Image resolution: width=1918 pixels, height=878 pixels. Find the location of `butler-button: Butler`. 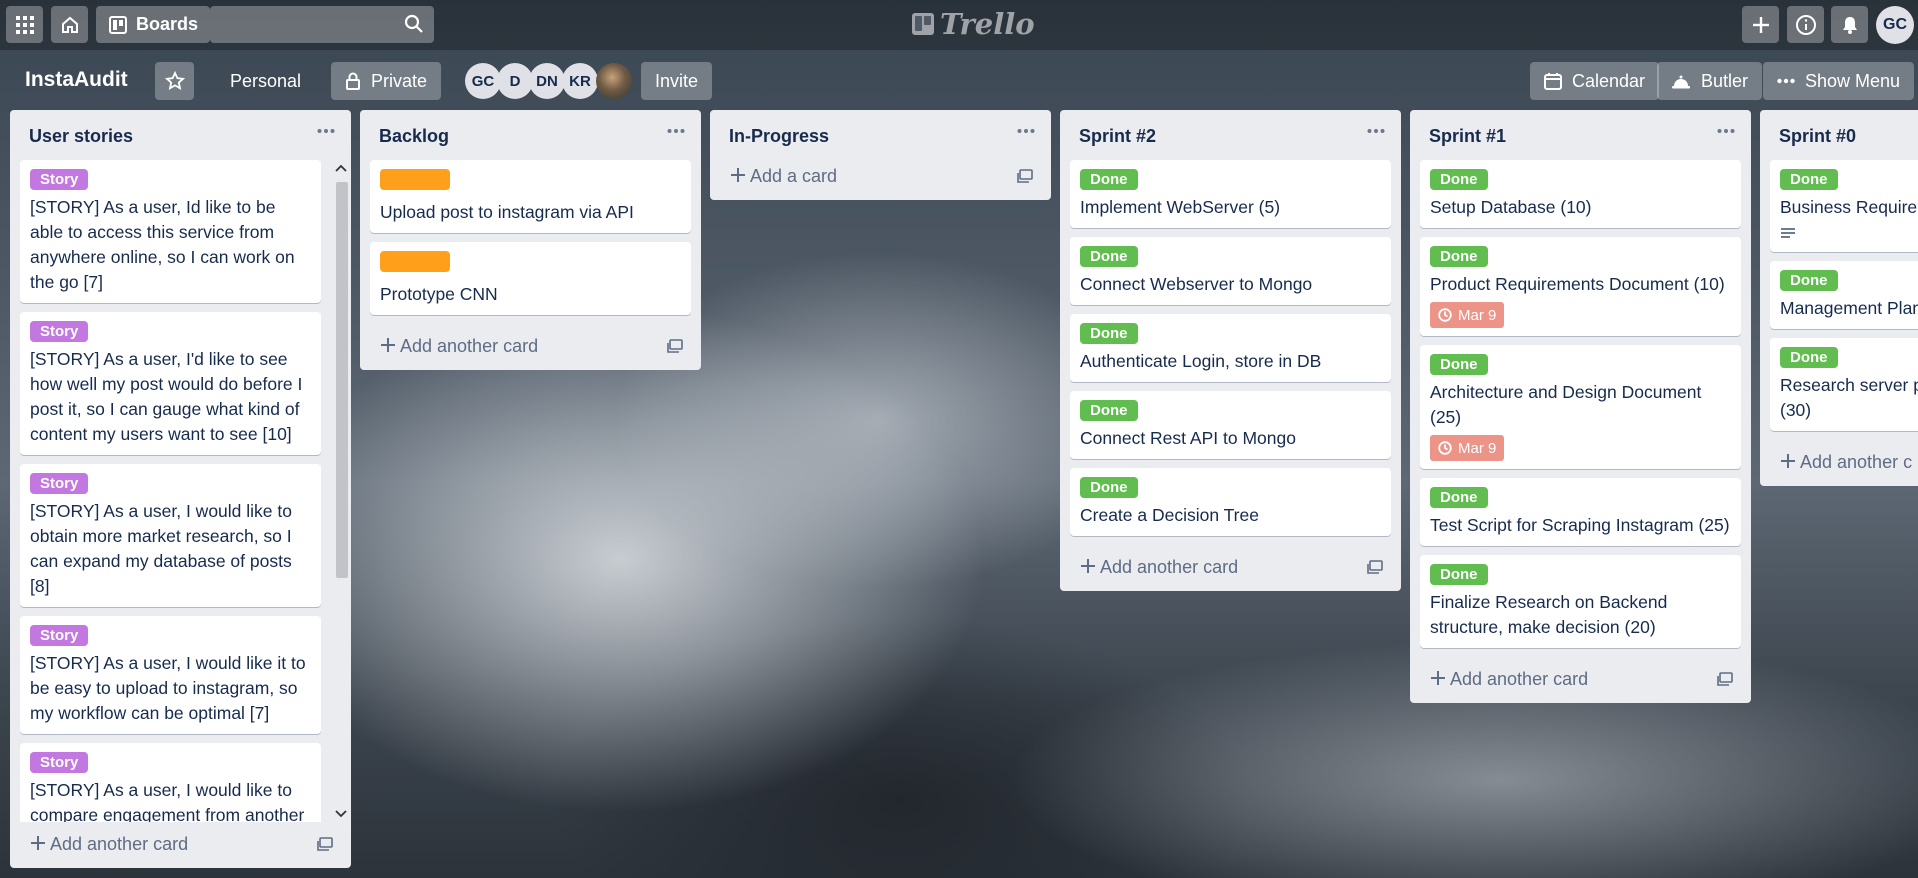

butler-button: Butler is located at coordinates (1710, 81).